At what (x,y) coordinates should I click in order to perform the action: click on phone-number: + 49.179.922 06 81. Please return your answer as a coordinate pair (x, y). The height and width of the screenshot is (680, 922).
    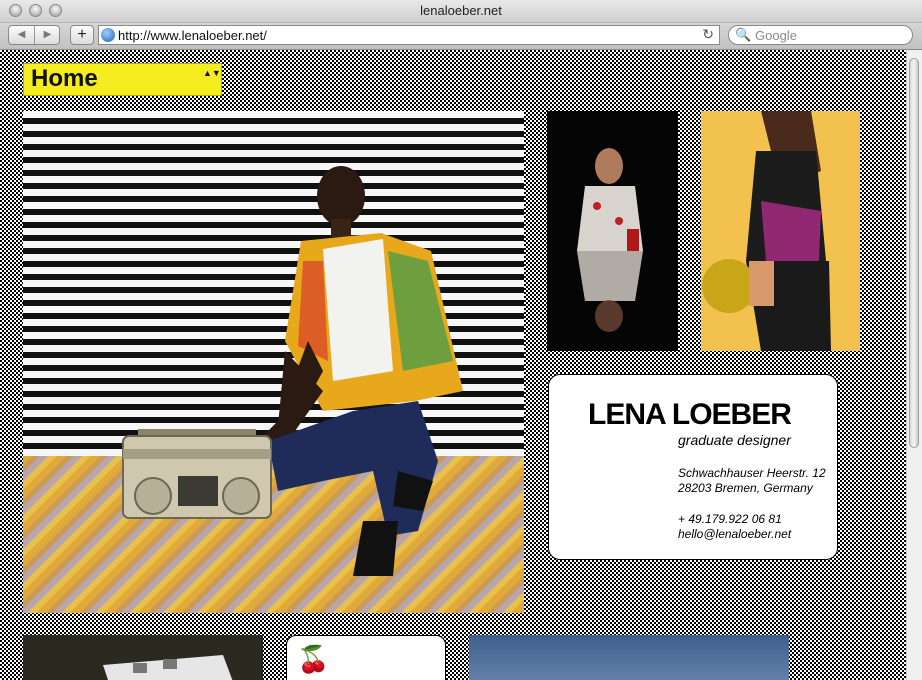
    Looking at the image, I should click on (730, 519).